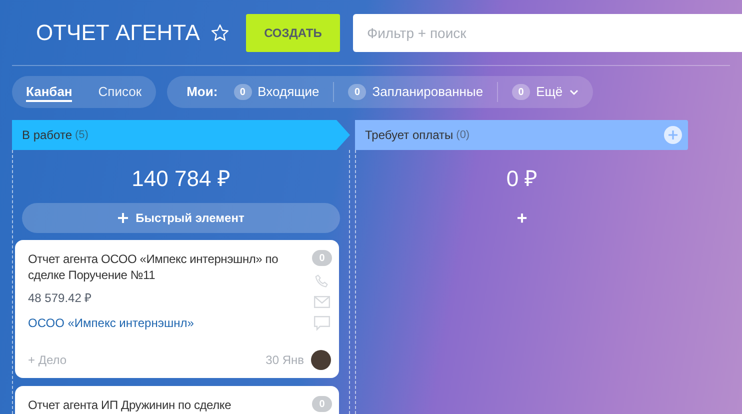  Describe the element at coordinates (321, 360) in the screenshot. I see `avatar` at that location.